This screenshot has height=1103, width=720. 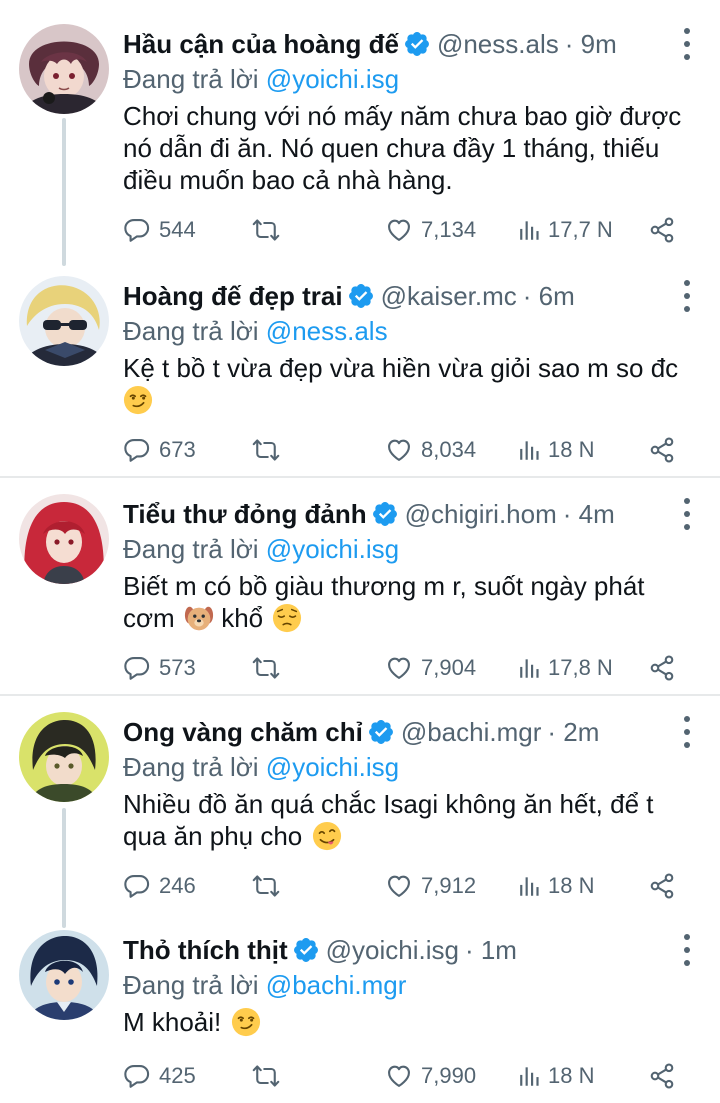 I want to click on user-handle: @chigiri.hom, so click(x=481, y=514).